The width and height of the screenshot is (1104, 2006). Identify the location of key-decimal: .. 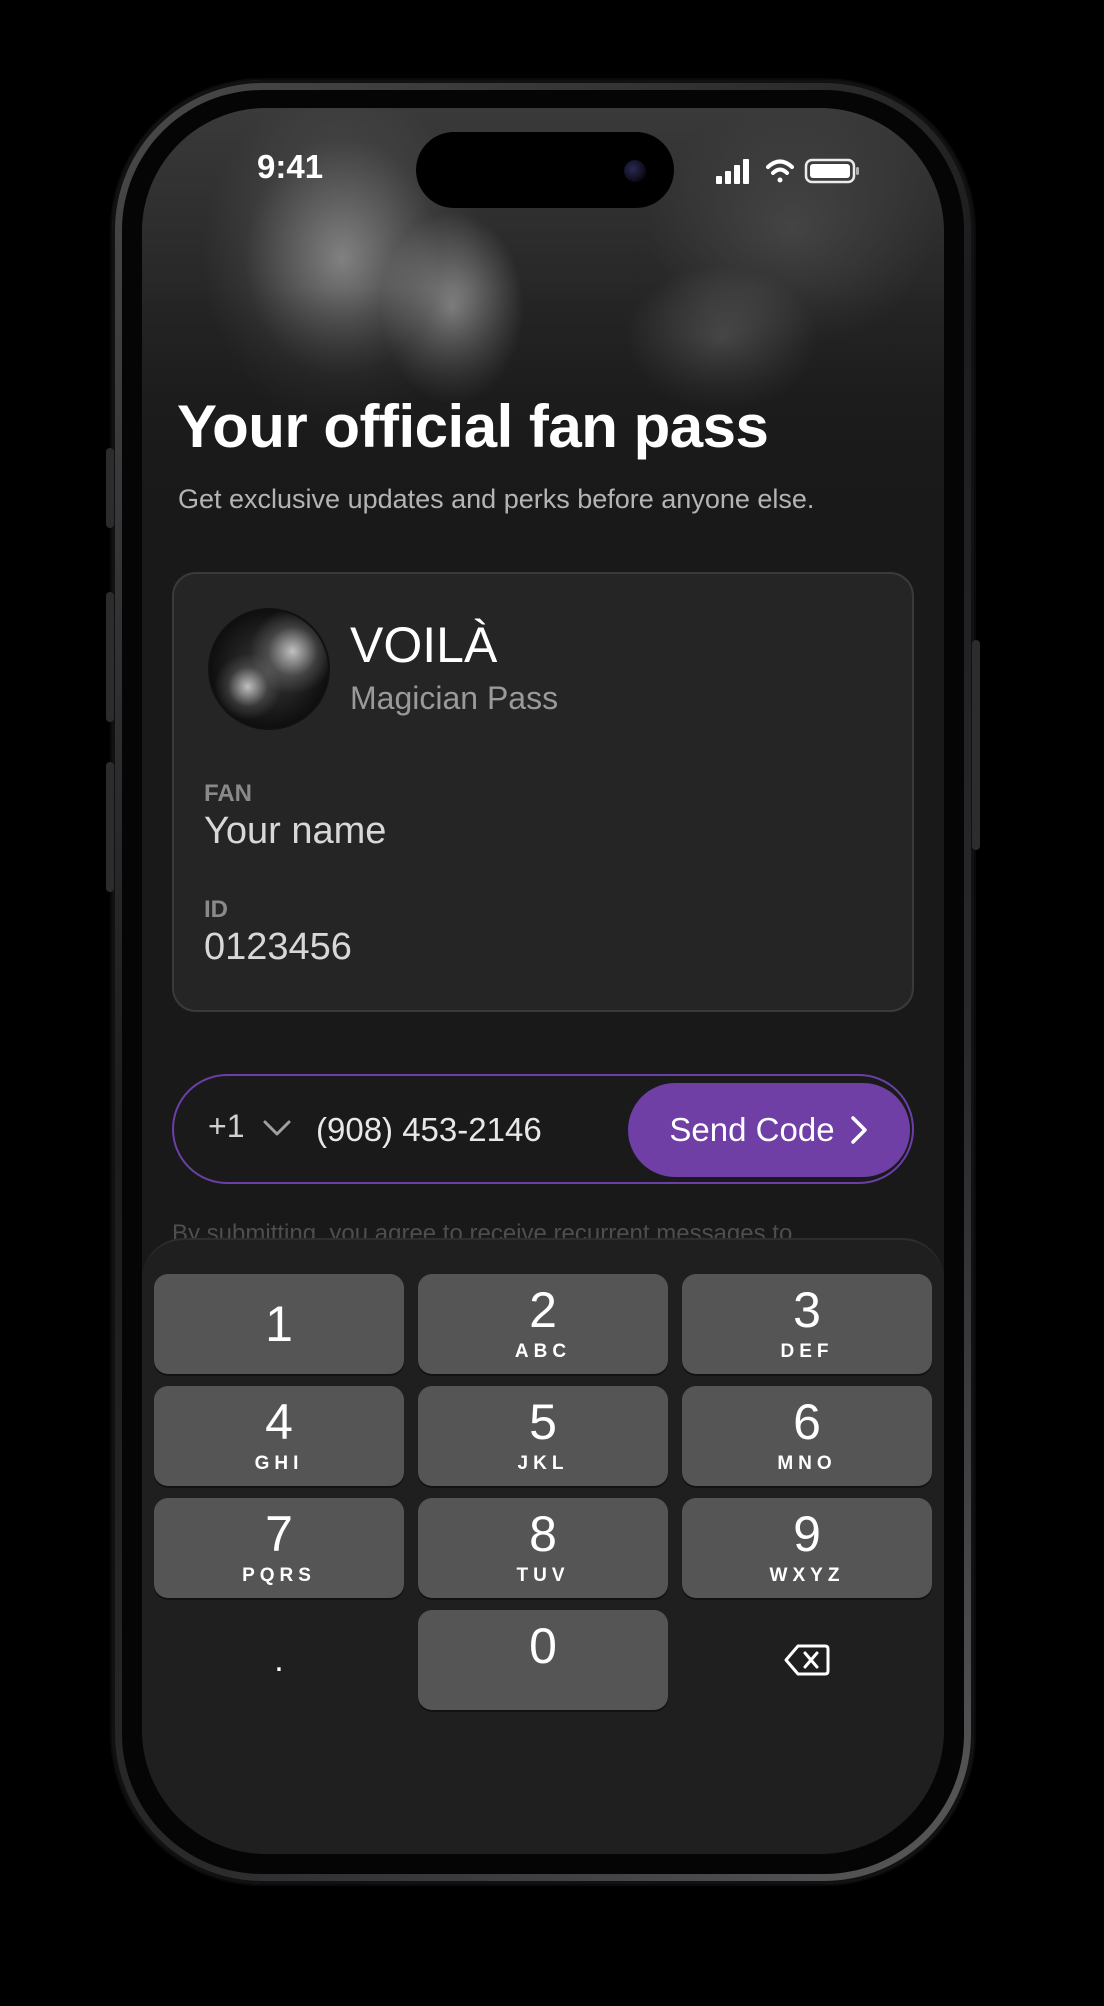
(279, 1660).